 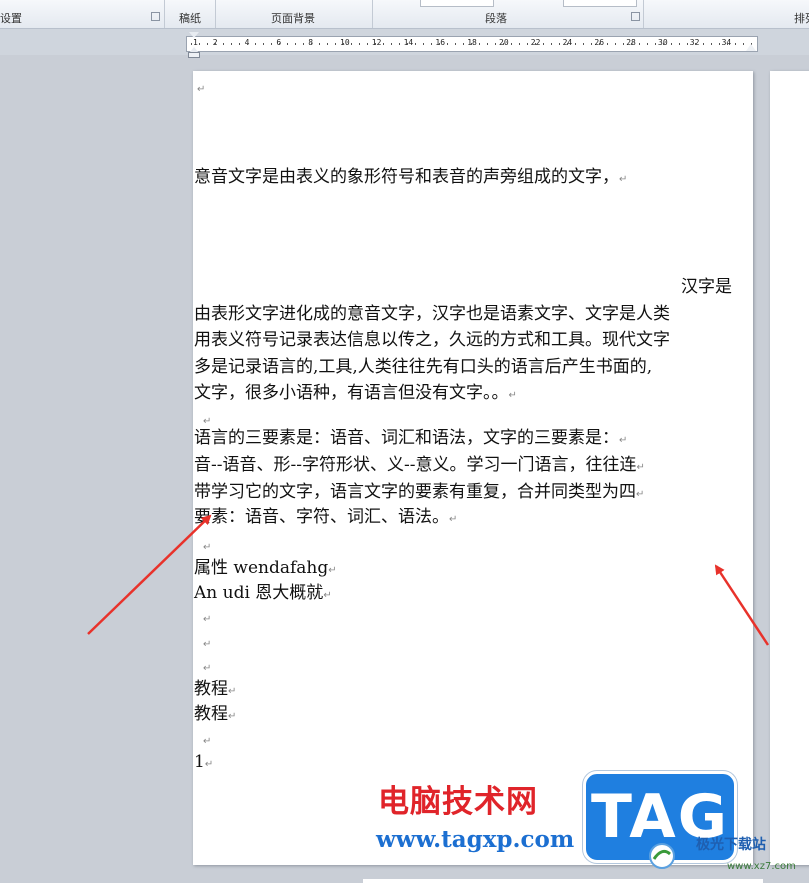 What do you see at coordinates (428, 580) in the screenshot?
I see `annotation-arrows` at bounding box center [428, 580].